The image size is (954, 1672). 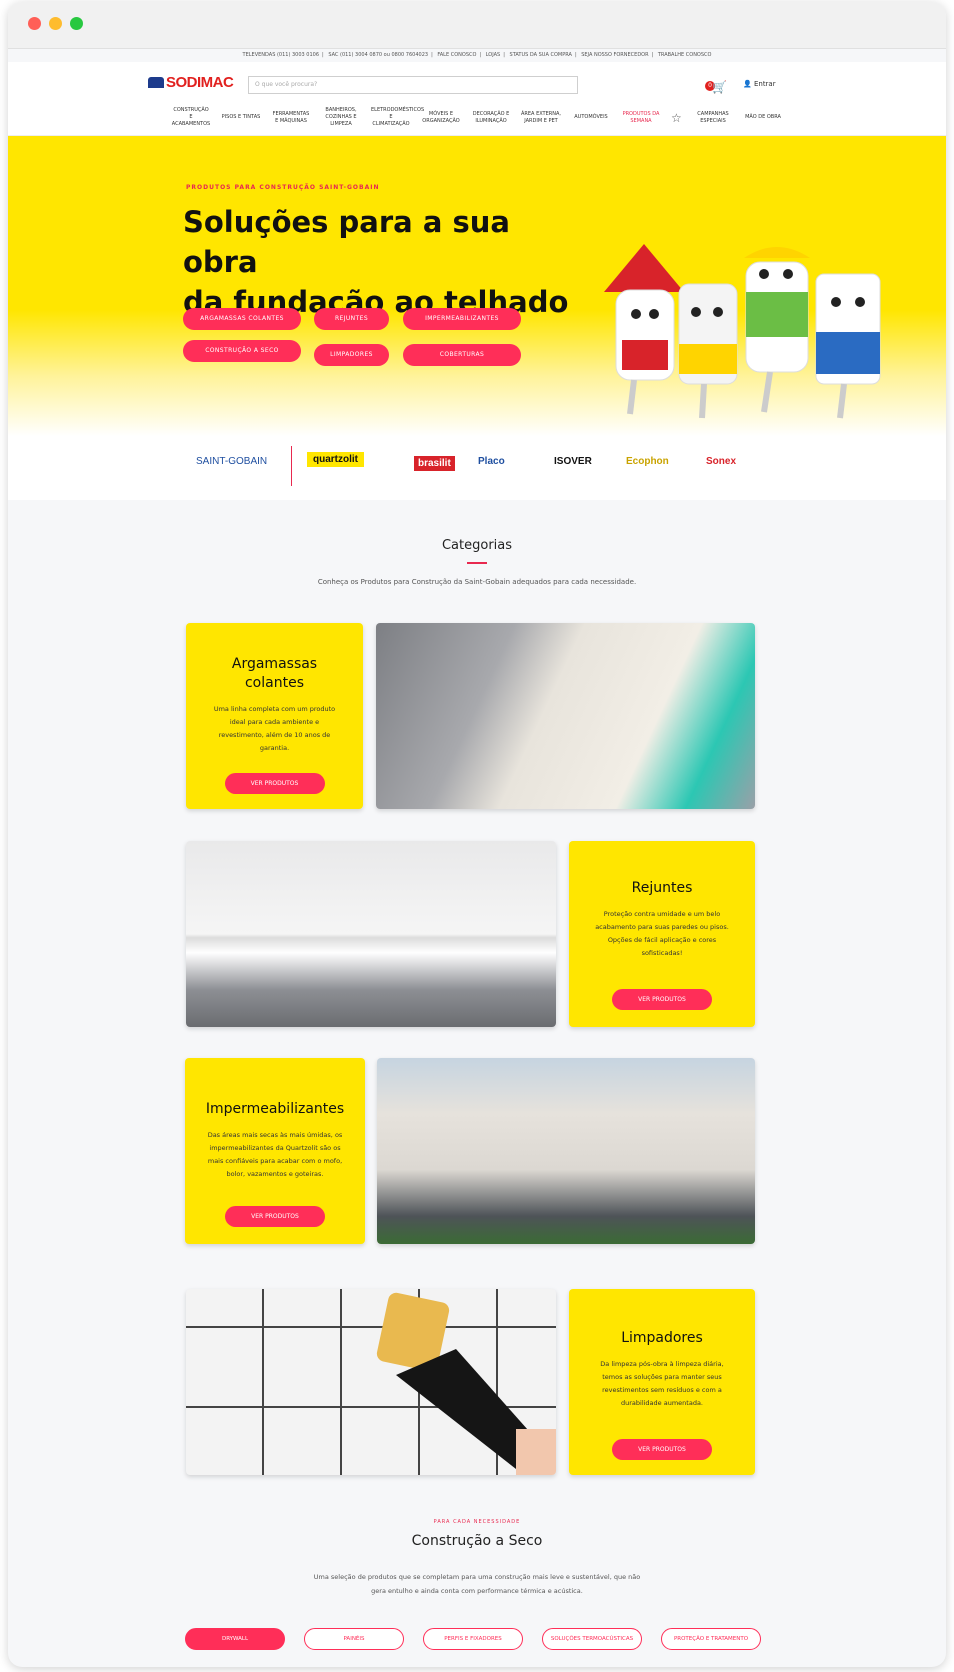 I want to click on topbar-fornecedor: SEJA NOSSO FORNECEDOR, so click(x=614, y=55).